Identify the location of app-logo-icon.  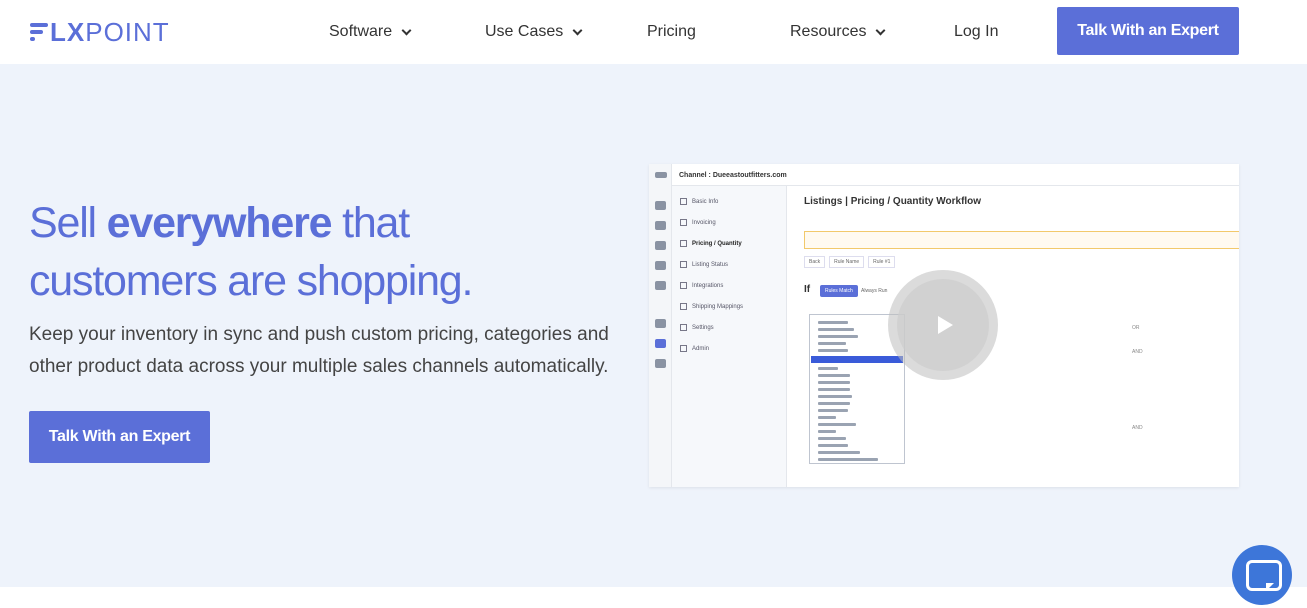
(661, 175).